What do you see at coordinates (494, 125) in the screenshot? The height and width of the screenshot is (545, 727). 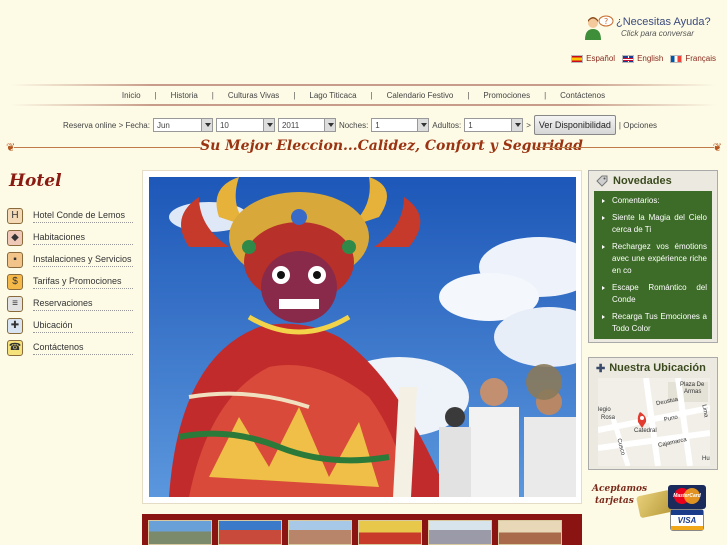 I see `adults-select: 1` at bounding box center [494, 125].